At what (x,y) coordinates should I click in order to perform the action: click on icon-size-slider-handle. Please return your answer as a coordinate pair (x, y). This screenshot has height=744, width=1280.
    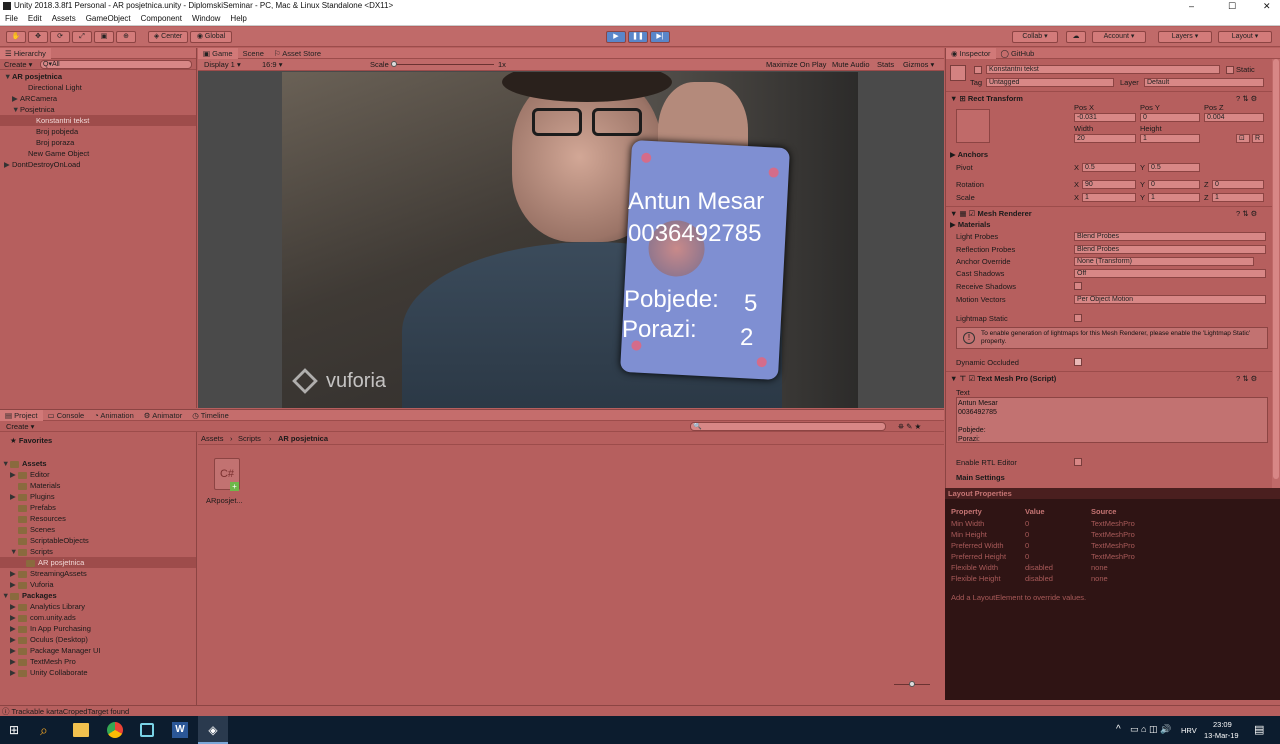
    Looking at the image, I should click on (912, 684).